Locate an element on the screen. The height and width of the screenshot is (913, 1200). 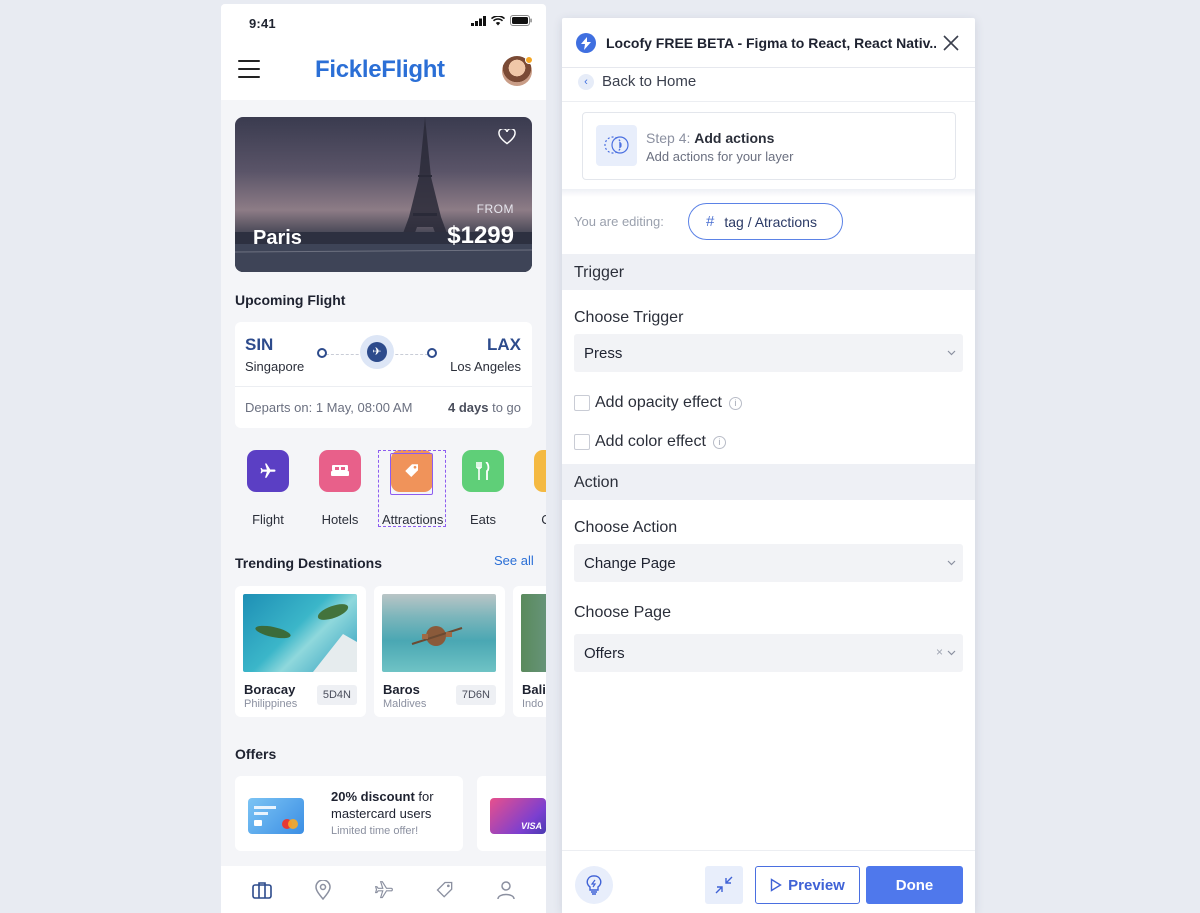
mastercard-image is located at coordinates (276, 816).